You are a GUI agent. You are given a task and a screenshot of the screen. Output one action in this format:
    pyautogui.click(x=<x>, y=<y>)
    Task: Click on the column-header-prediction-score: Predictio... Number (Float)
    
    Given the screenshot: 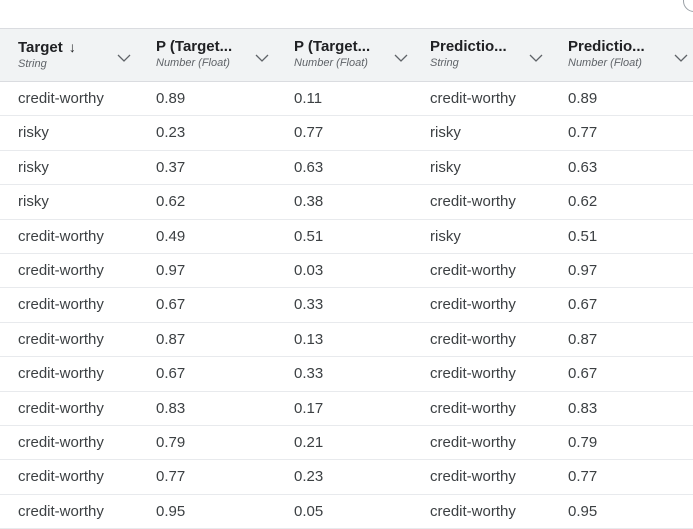 What is the action you would take?
    pyautogui.click(x=621, y=55)
    